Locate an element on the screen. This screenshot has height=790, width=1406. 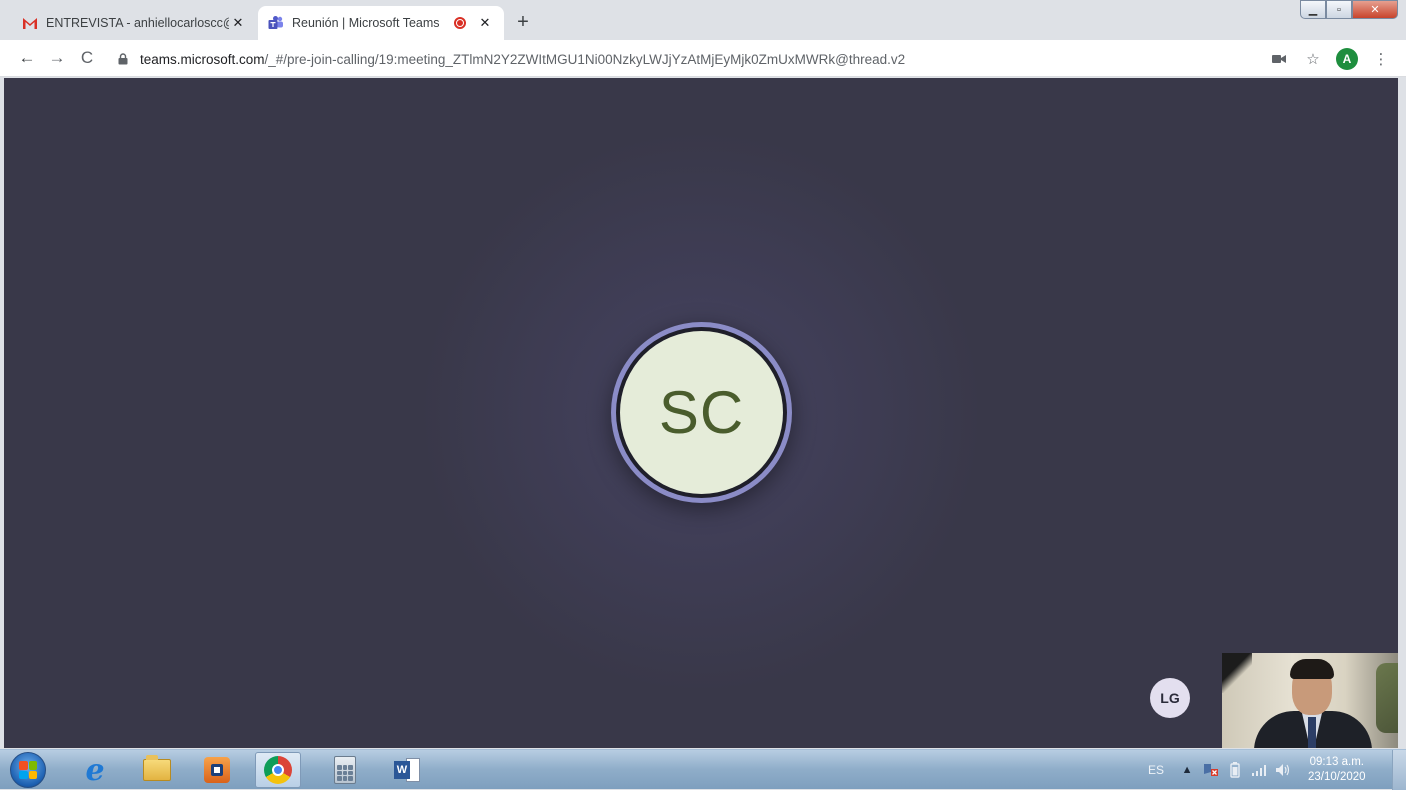
reload-button: C is located at coordinates (87, 58).